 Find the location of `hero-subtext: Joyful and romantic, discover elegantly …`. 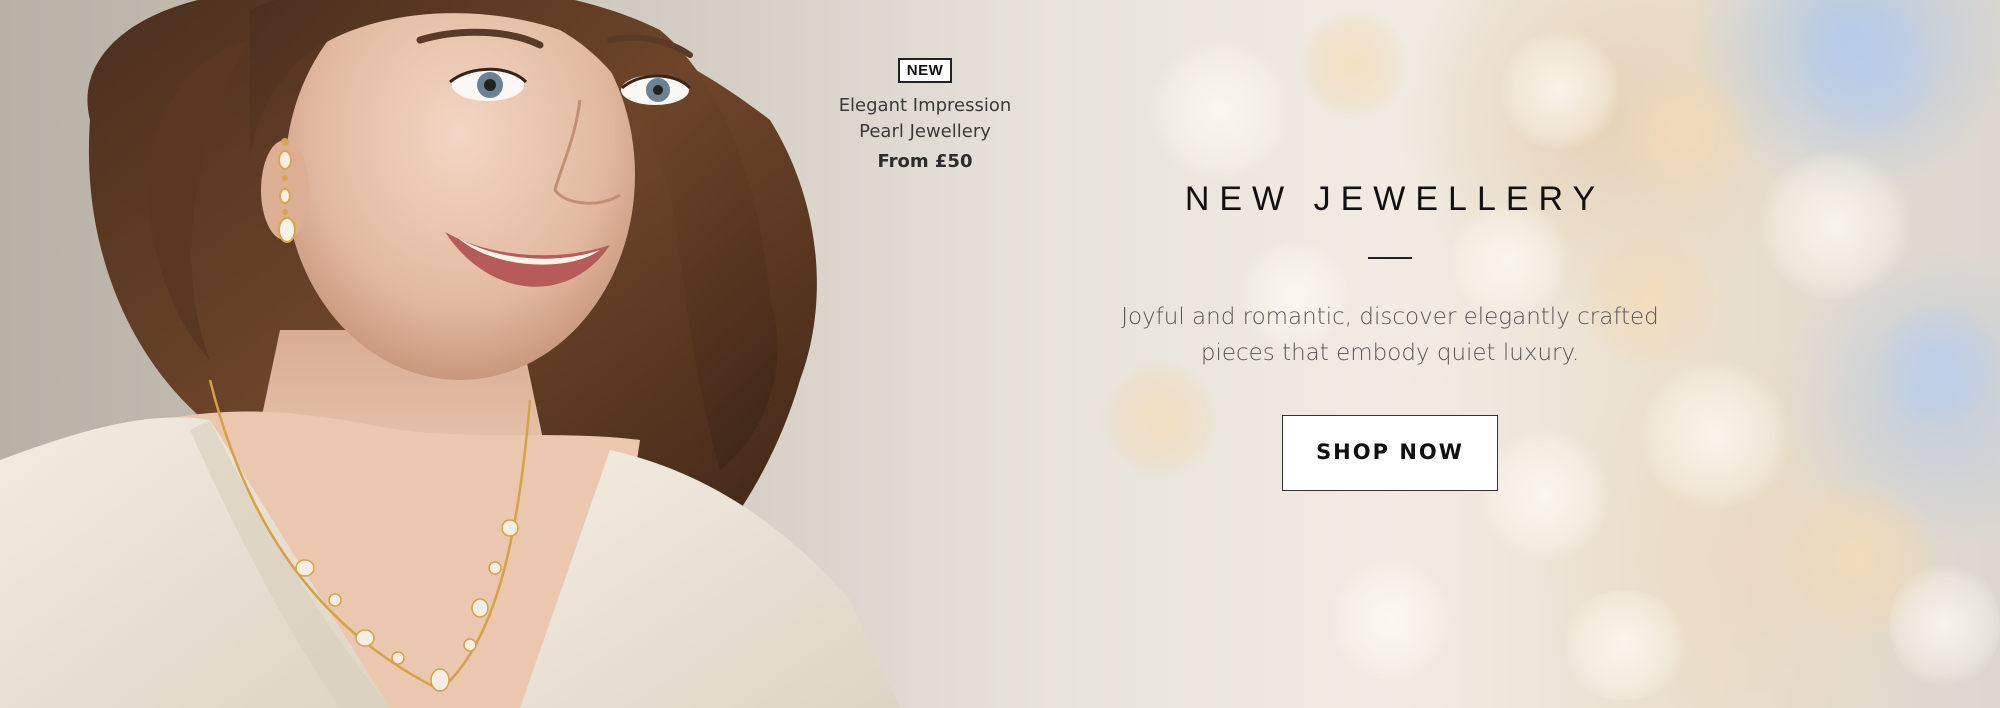

hero-subtext: Joyful and romantic, discover elegantly … is located at coordinates (1390, 335).